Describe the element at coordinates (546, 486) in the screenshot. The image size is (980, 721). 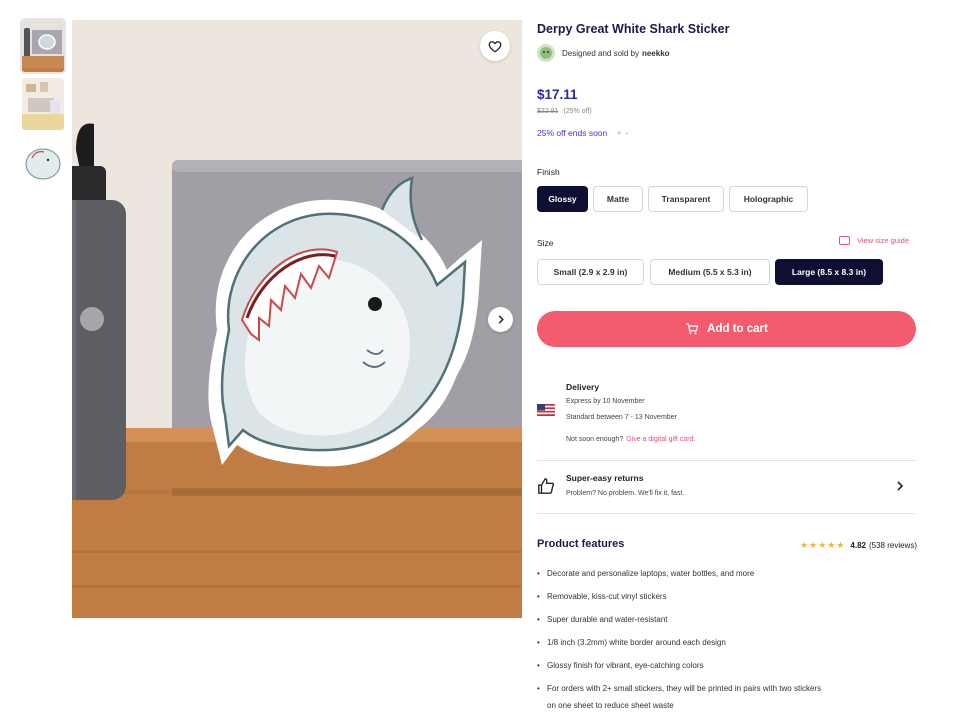
I see `thumbs-up-icon` at that location.